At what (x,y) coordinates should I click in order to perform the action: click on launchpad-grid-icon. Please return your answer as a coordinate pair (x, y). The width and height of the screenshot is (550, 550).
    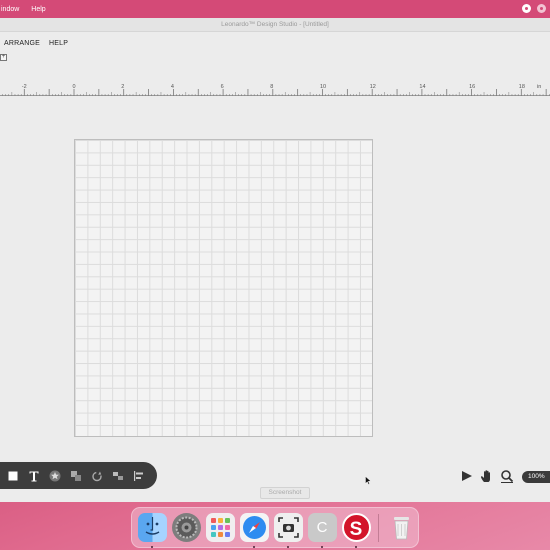
    Looking at the image, I should click on (220, 527).